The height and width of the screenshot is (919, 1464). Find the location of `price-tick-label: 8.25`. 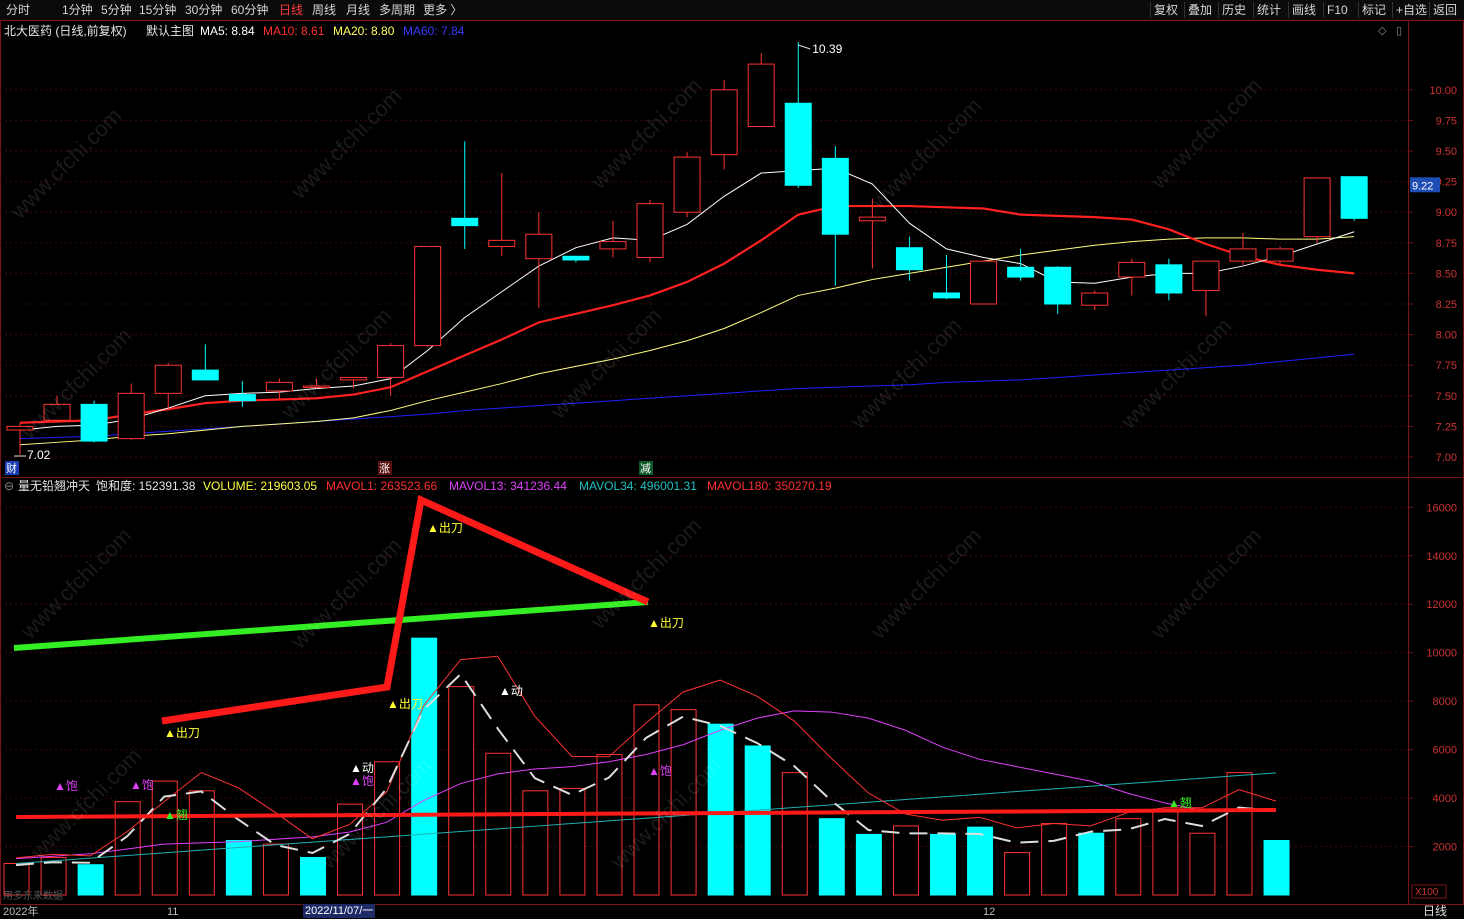

price-tick-label: 8.25 is located at coordinates (1446, 305).